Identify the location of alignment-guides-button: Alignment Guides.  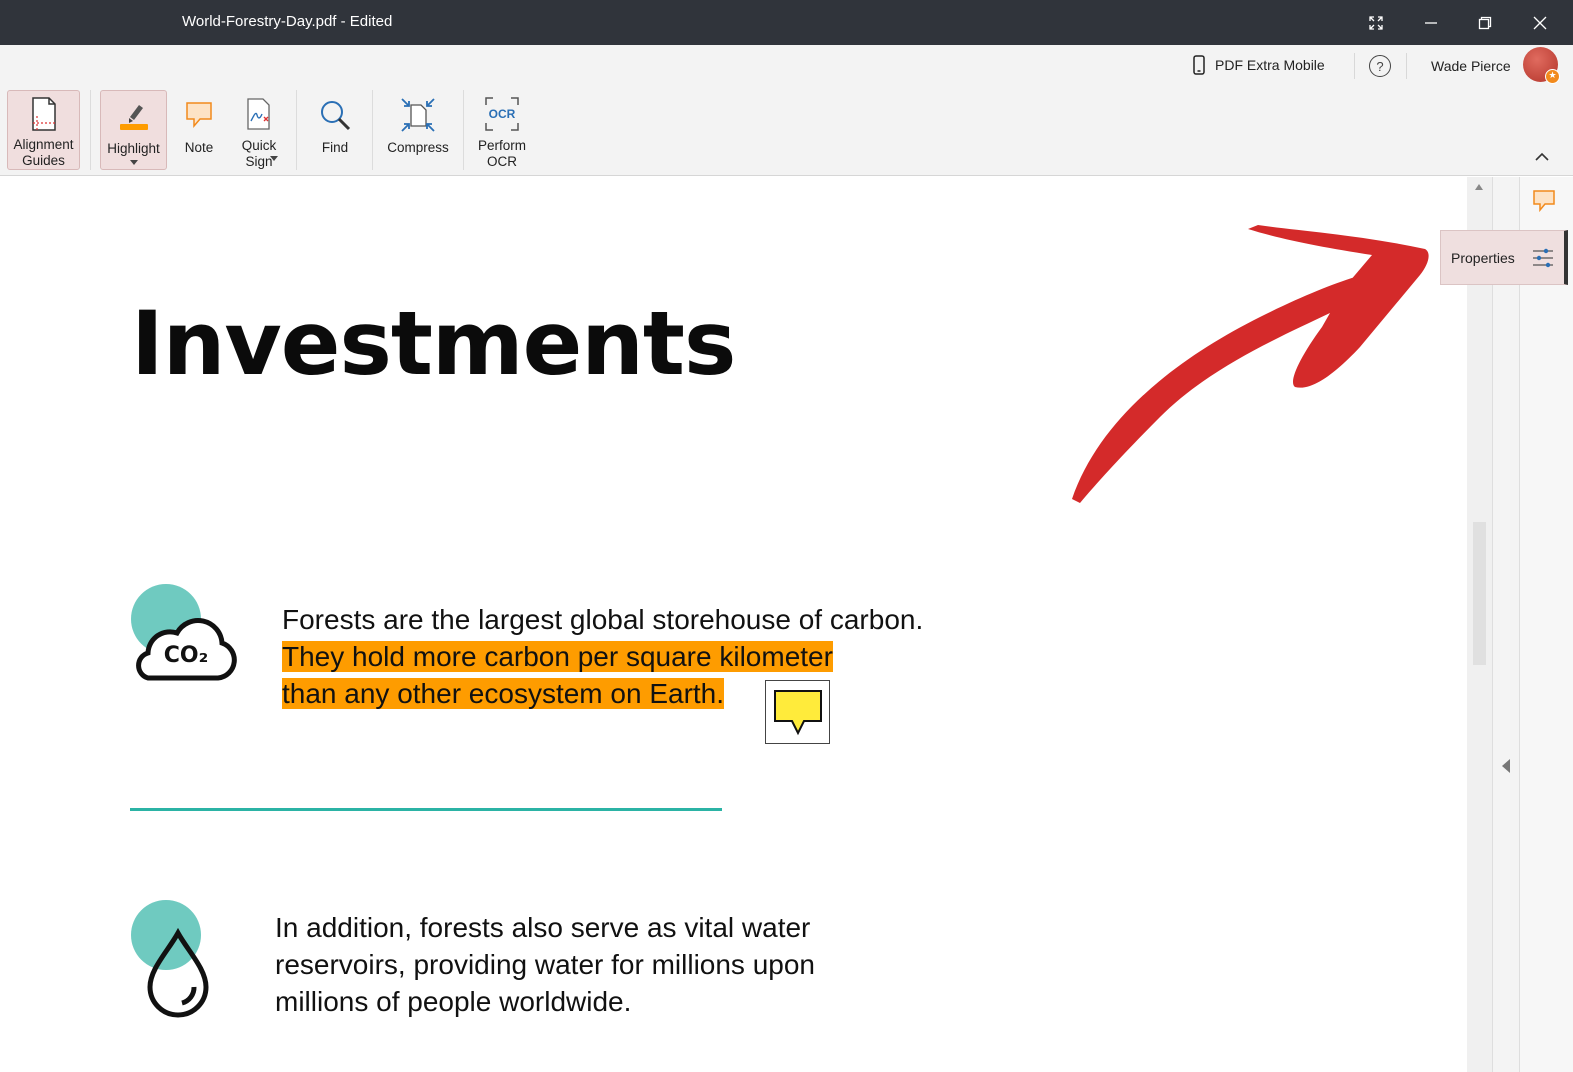
(43, 130).